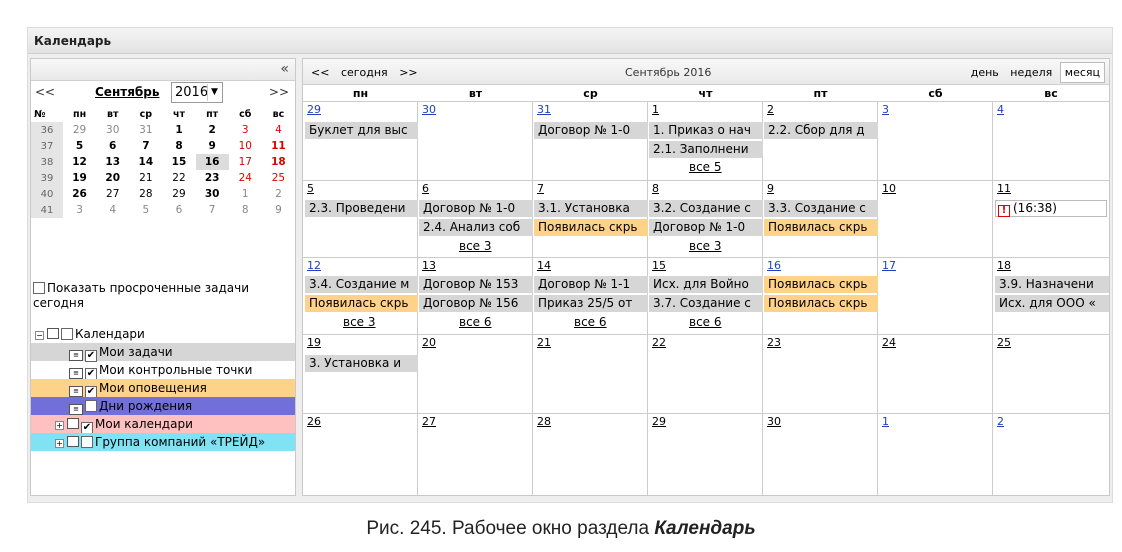 The height and width of the screenshot is (552, 1122). Describe the element at coordinates (429, 421) in the screenshot. I see `day-number: 27` at that location.